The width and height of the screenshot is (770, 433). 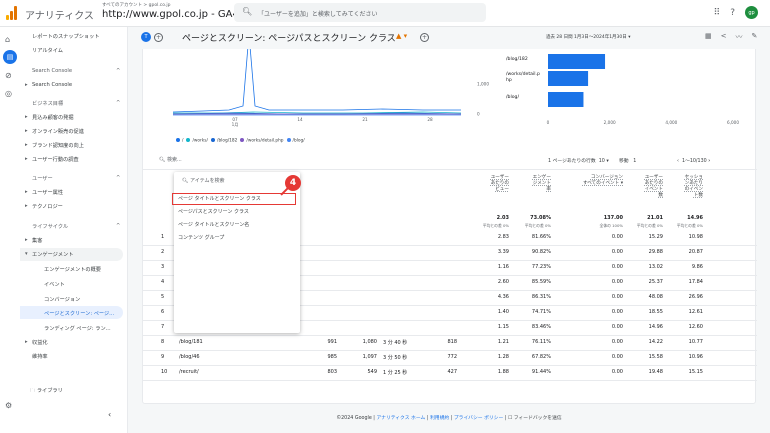 I want to click on prev-page-icon: ‹, so click(x=678, y=161).